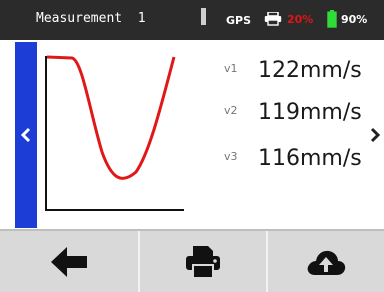  I want to click on reading-v3: v3 116mm/s, so click(294, 161).